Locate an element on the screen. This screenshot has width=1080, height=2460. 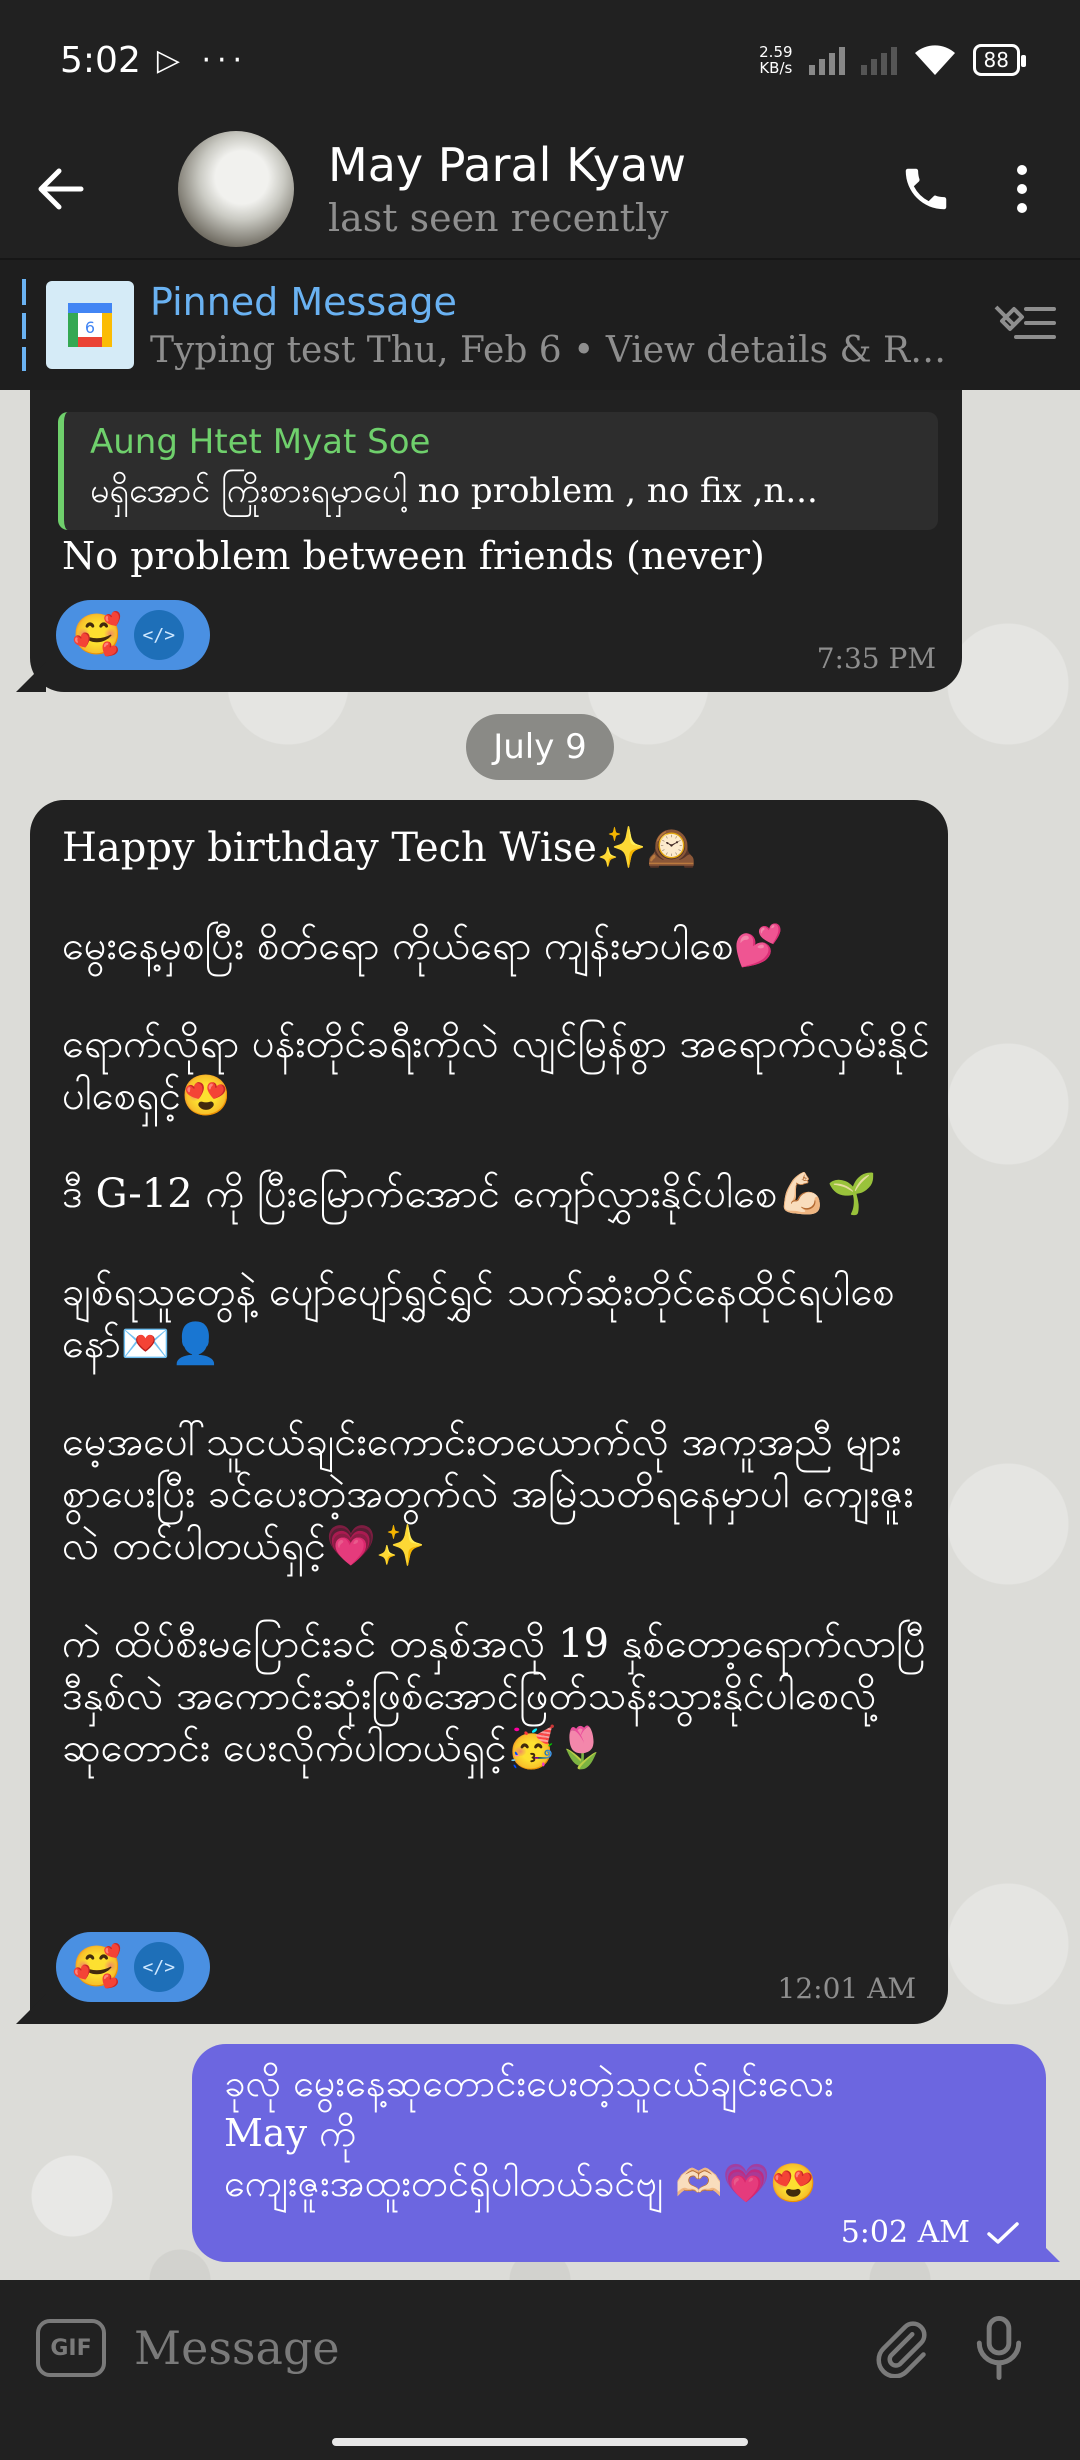
wifi-icon is located at coordinates (934, 60).